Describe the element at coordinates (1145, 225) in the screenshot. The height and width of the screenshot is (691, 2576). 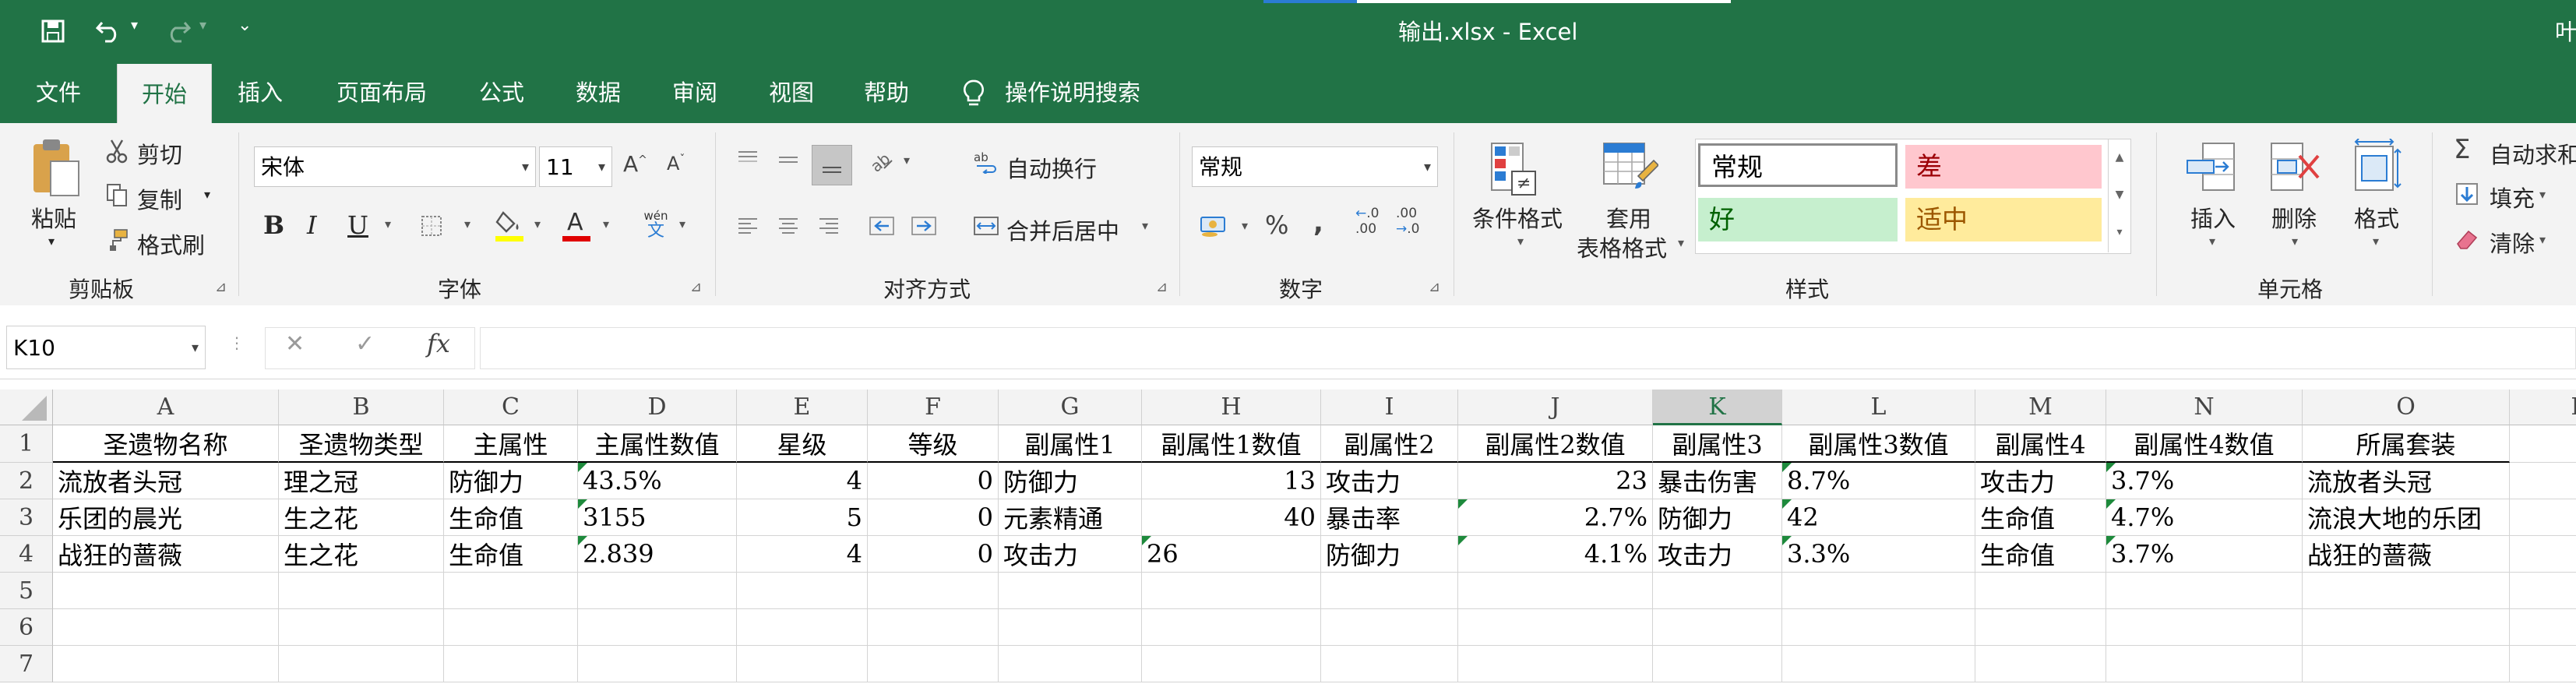
I see `merge-dropdown-icon: ▾` at that location.